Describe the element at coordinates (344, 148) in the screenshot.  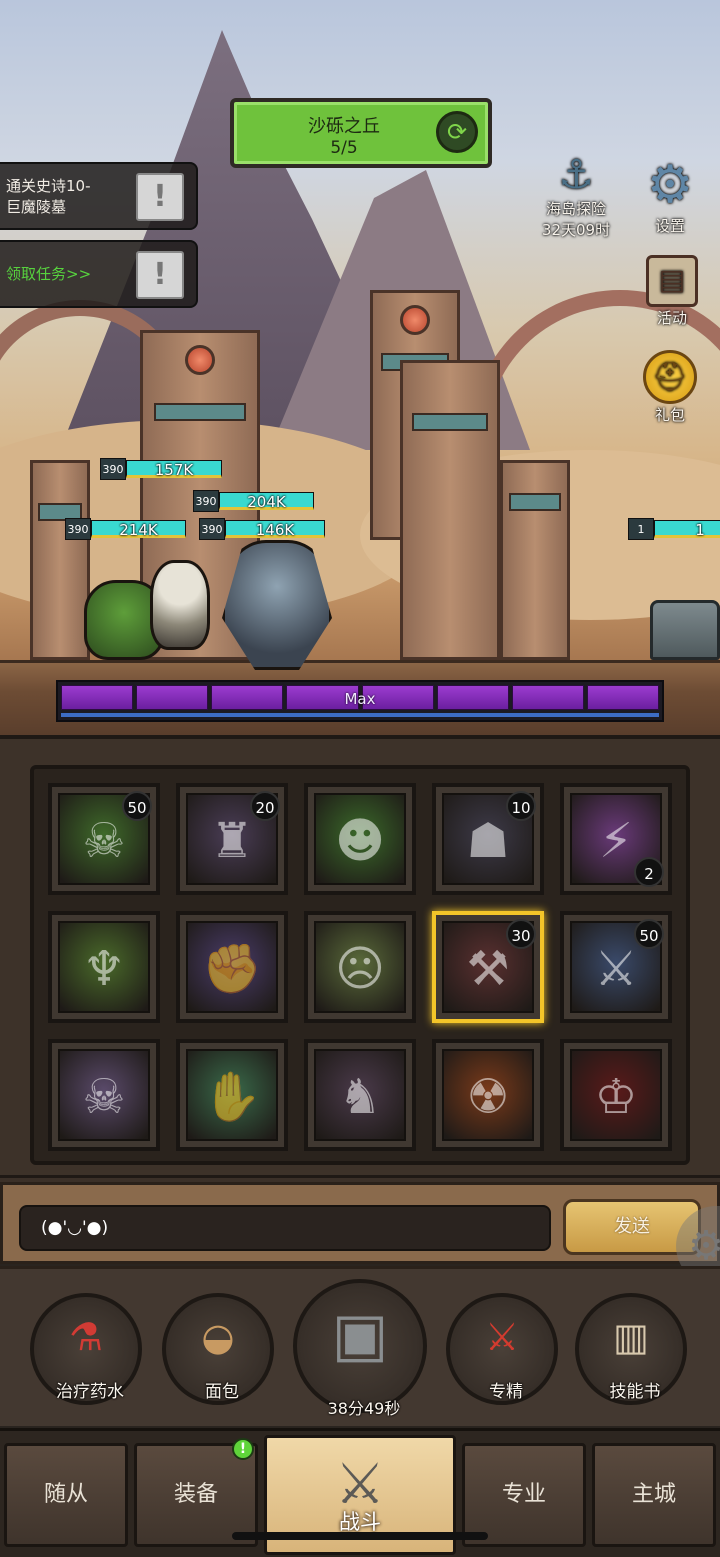
I see `stage-progress: 5/5` at that location.